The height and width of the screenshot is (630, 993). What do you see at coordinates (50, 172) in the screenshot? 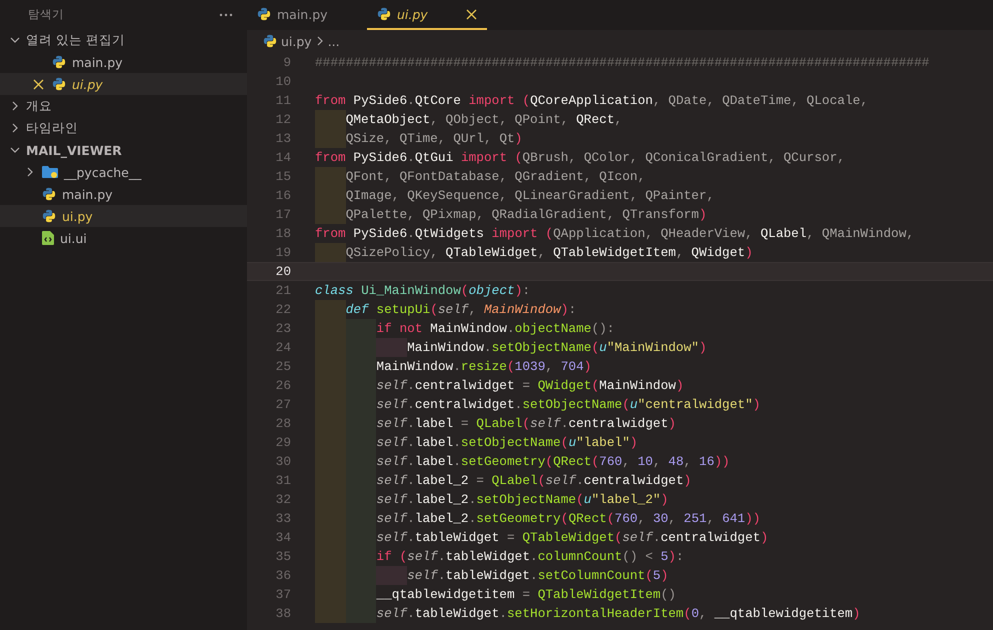
I see `folder-icon` at bounding box center [50, 172].